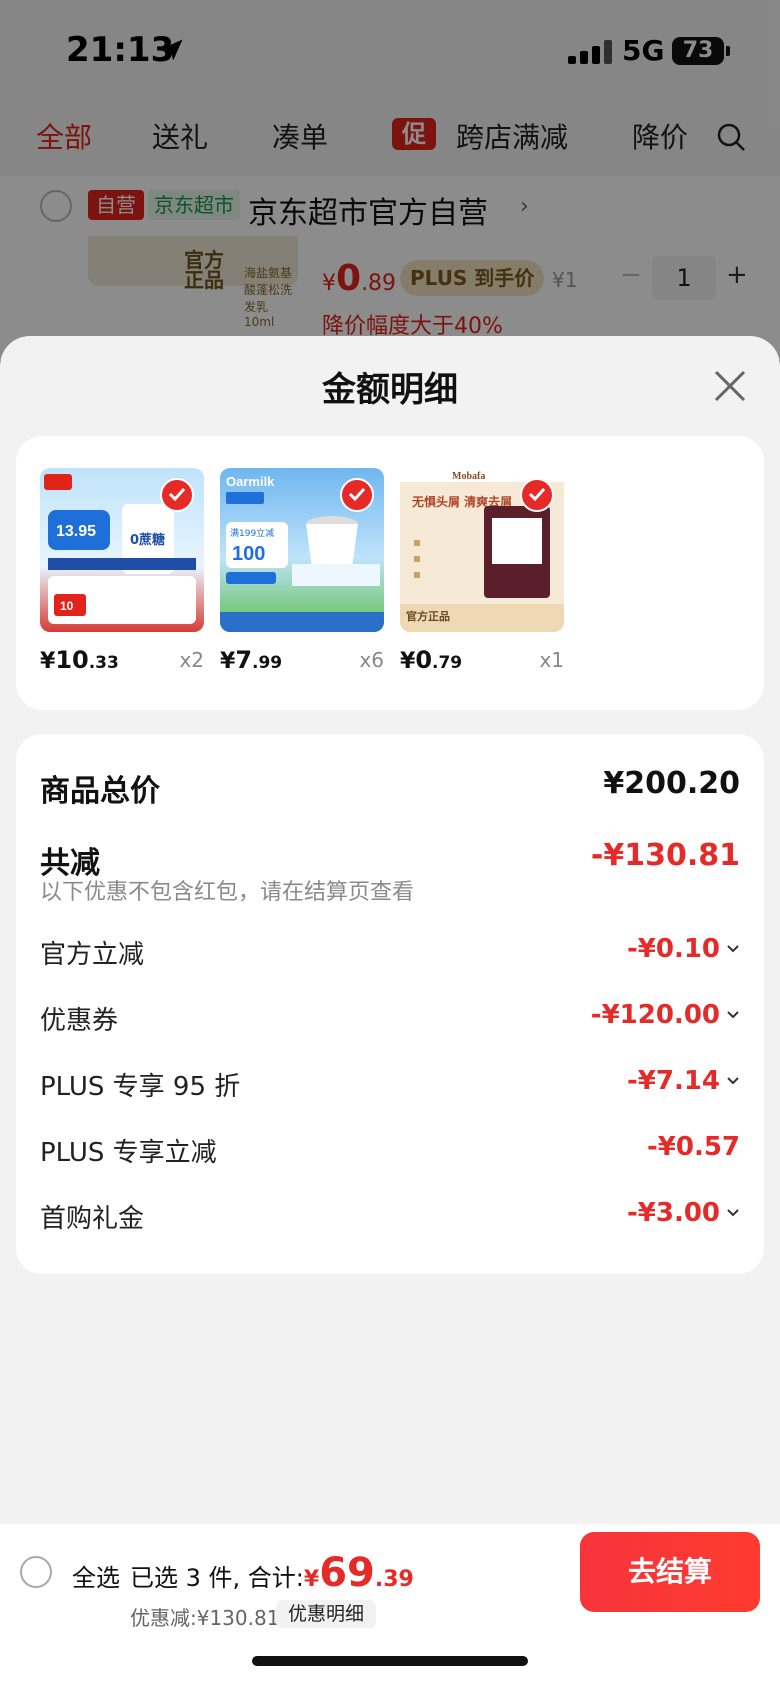 The image size is (780, 1688). What do you see at coordinates (390, 859) in the screenshot?
I see `total-reduction-row: 共减 -¥130.81` at bounding box center [390, 859].